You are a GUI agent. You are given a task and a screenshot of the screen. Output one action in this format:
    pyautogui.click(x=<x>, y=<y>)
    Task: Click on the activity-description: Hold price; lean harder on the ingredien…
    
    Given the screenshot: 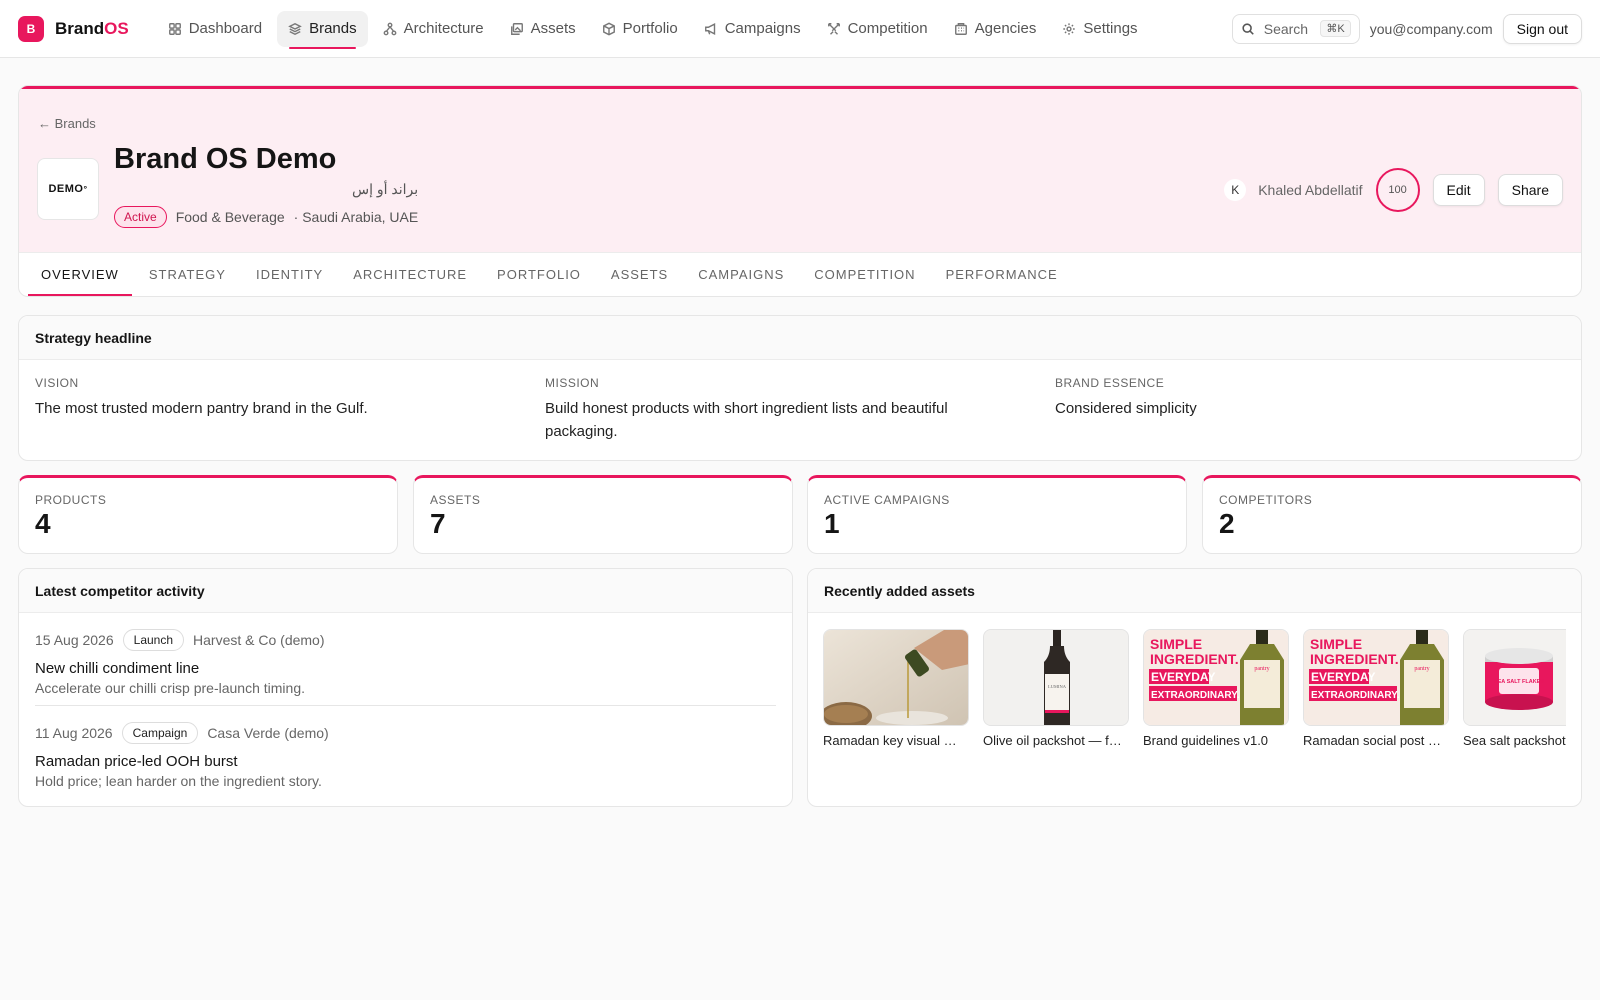 What is the action you would take?
    pyautogui.click(x=178, y=781)
    